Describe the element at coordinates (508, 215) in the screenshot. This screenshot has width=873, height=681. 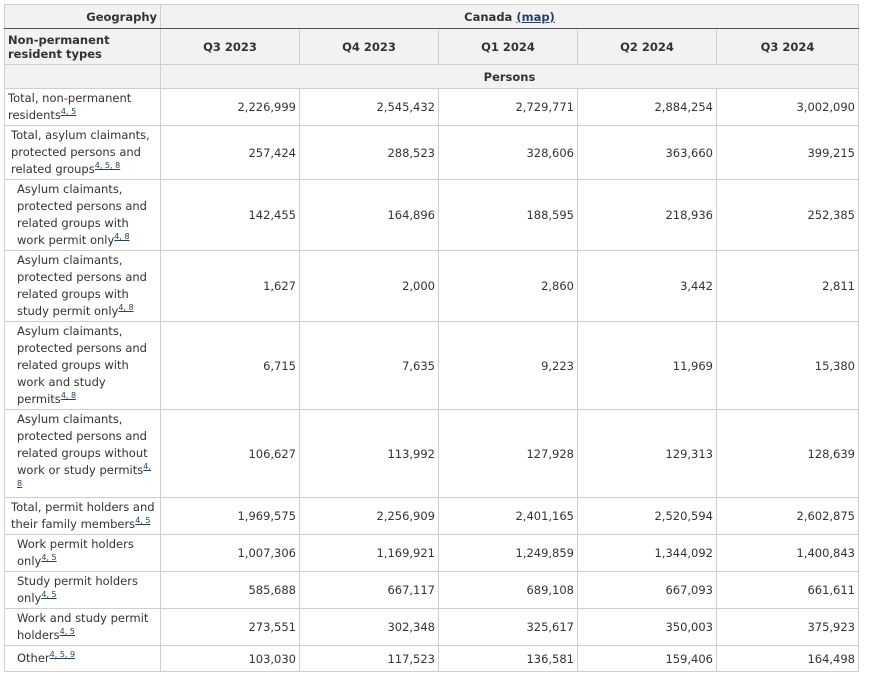
I see `table-cell: 188,595` at that location.